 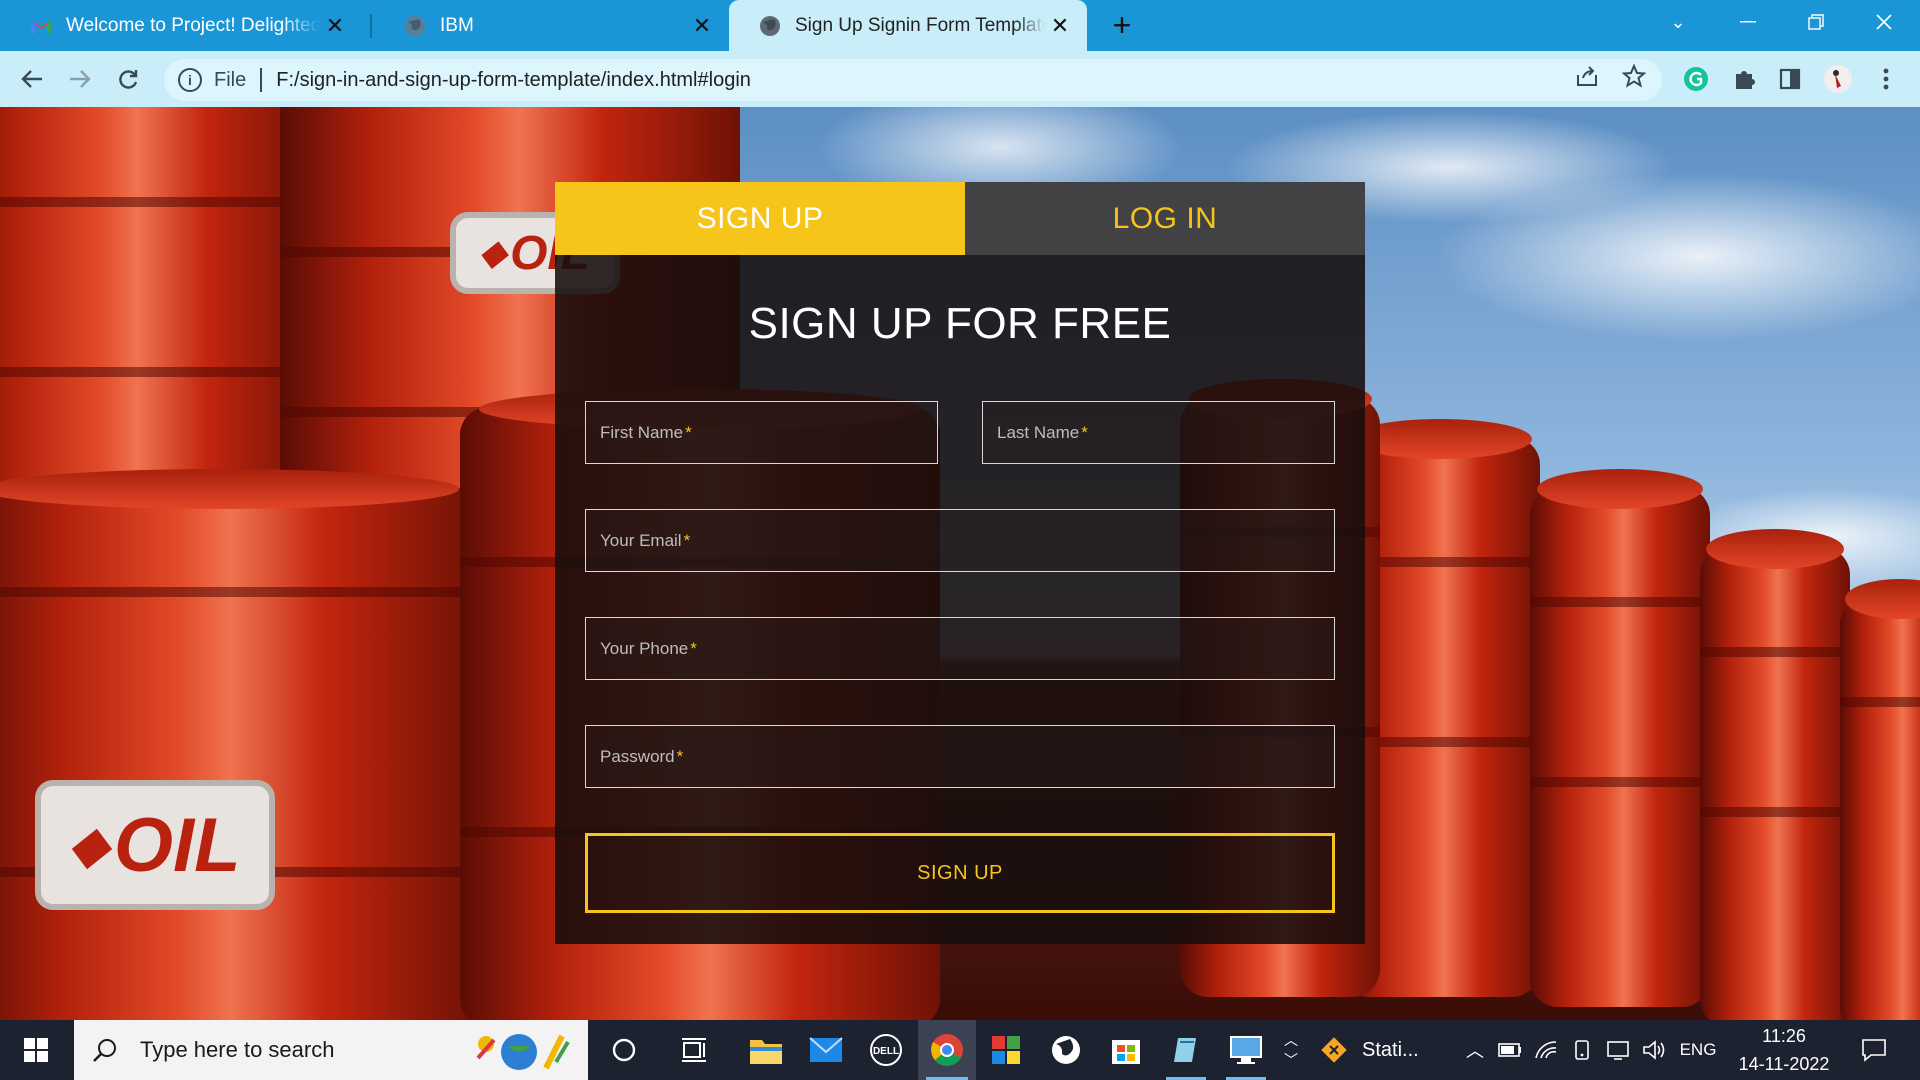 What do you see at coordinates (960, 648) in the screenshot?
I see `phone-input: Your Phone *` at bounding box center [960, 648].